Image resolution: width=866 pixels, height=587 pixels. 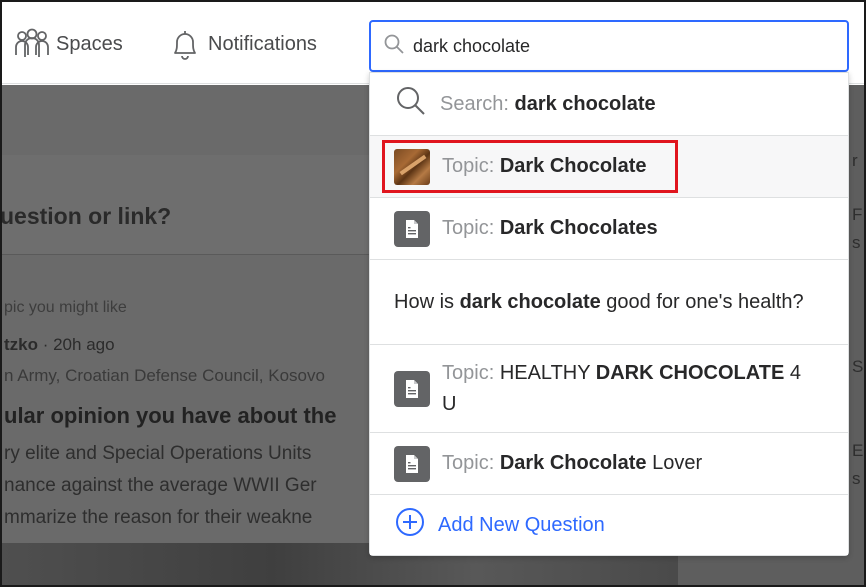 What do you see at coordinates (855, 160) in the screenshot?
I see `sidebar-text-fragment: r` at bounding box center [855, 160].